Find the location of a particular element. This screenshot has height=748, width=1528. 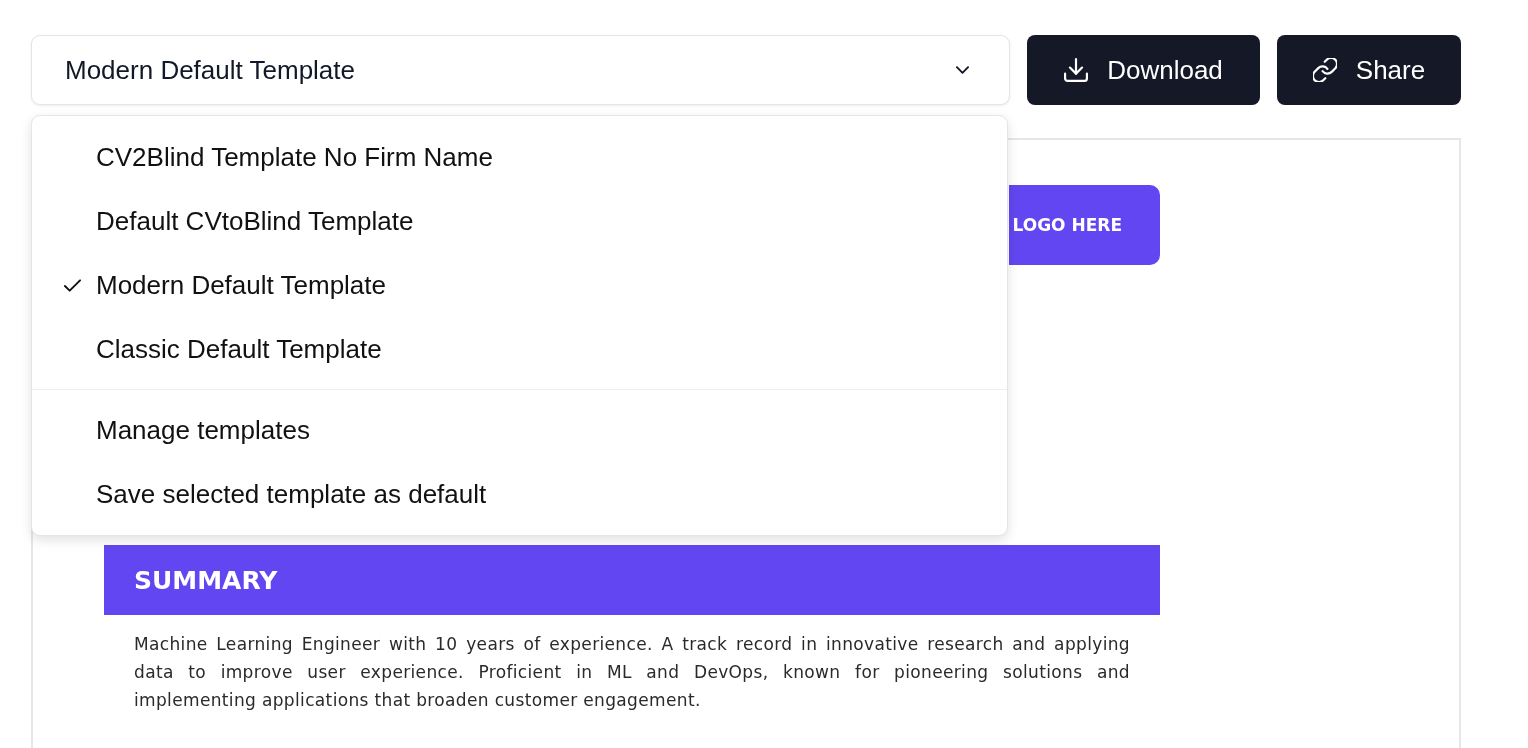

logo-label: LOGO HERE is located at coordinates (1067, 225).